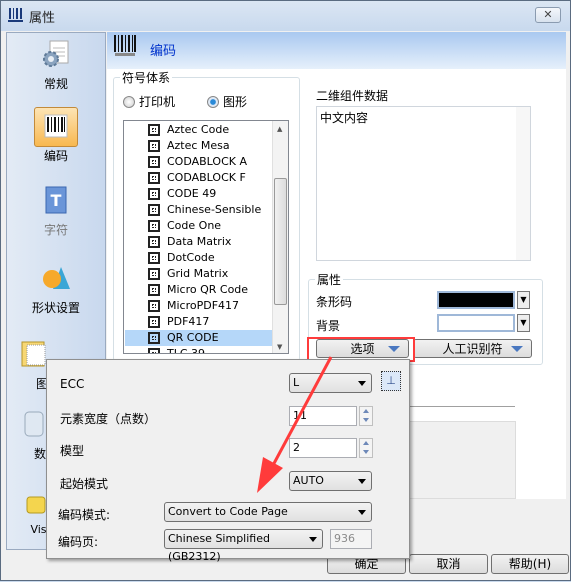  Describe the element at coordinates (56, 211) in the screenshot. I see `sidebar-item-characters: T 字符` at that location.